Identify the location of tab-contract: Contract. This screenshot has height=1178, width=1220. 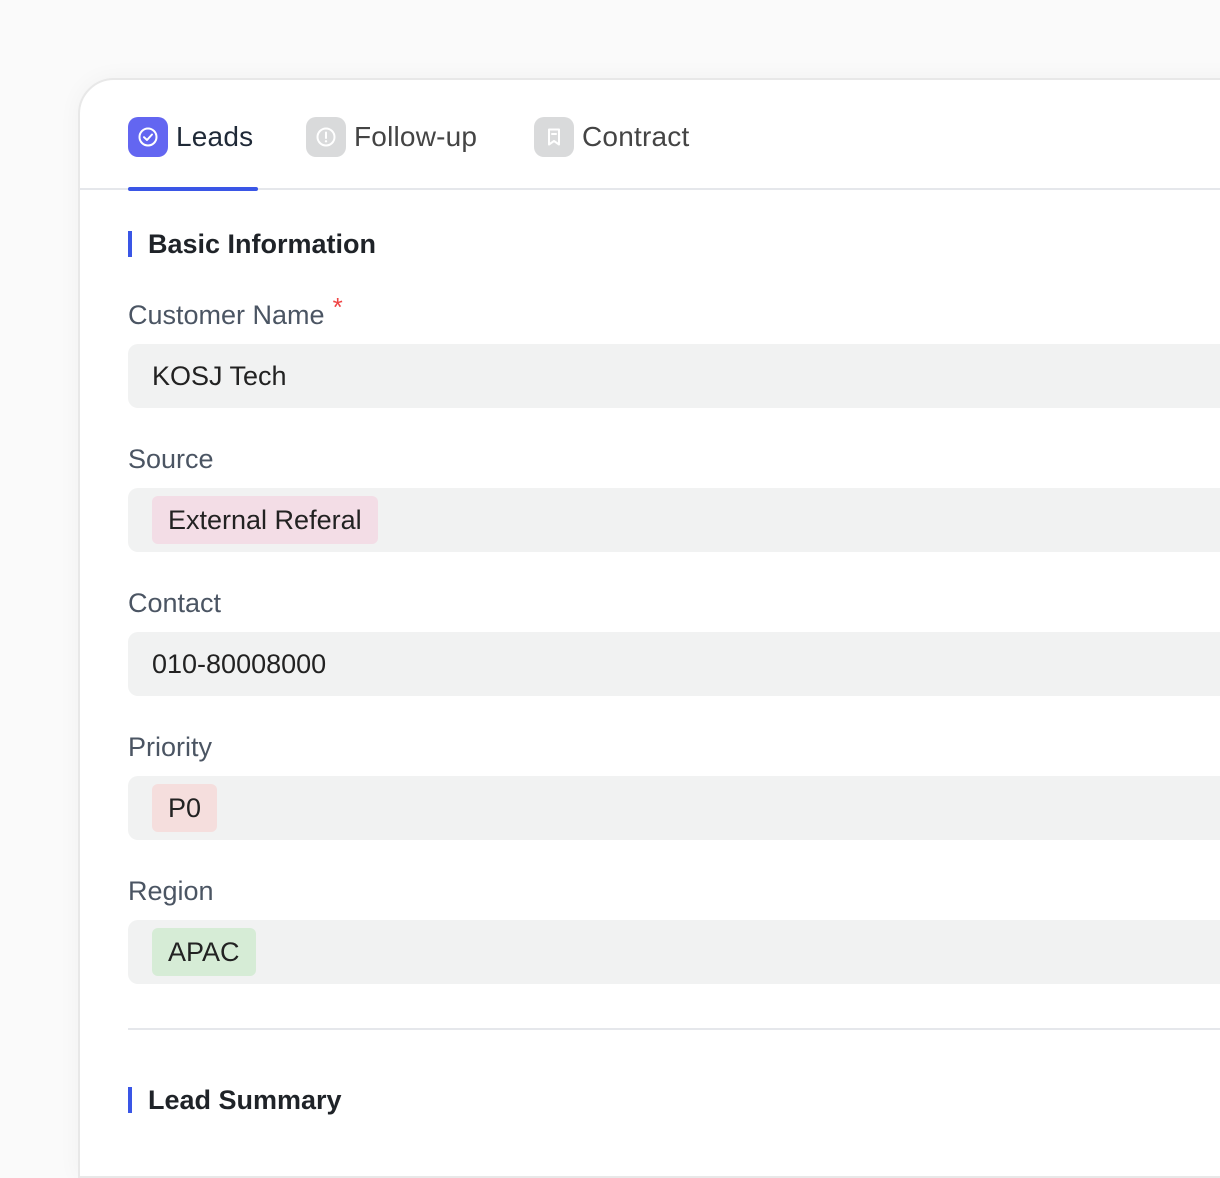
(611, 137).